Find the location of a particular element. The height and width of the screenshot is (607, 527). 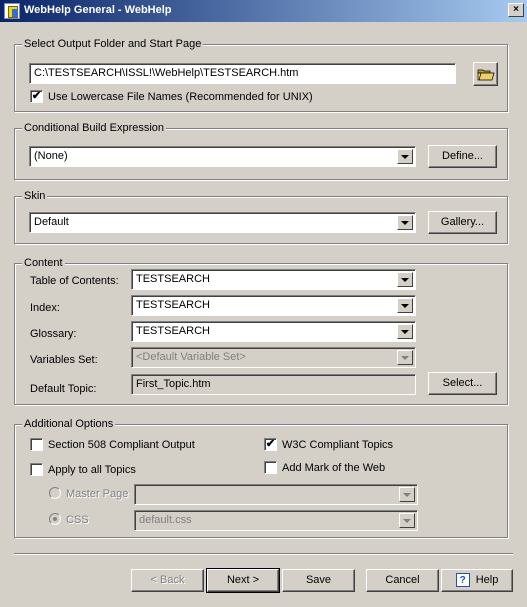

apply-all-label: Apply to all Topics is located at coordinates (92, 470).